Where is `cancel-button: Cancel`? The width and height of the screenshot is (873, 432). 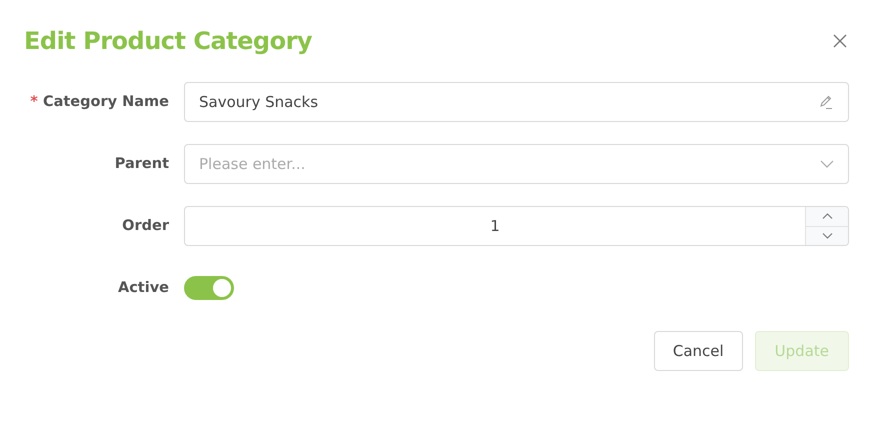
cancel-button: Cancel is located at coordinates (698, 351).